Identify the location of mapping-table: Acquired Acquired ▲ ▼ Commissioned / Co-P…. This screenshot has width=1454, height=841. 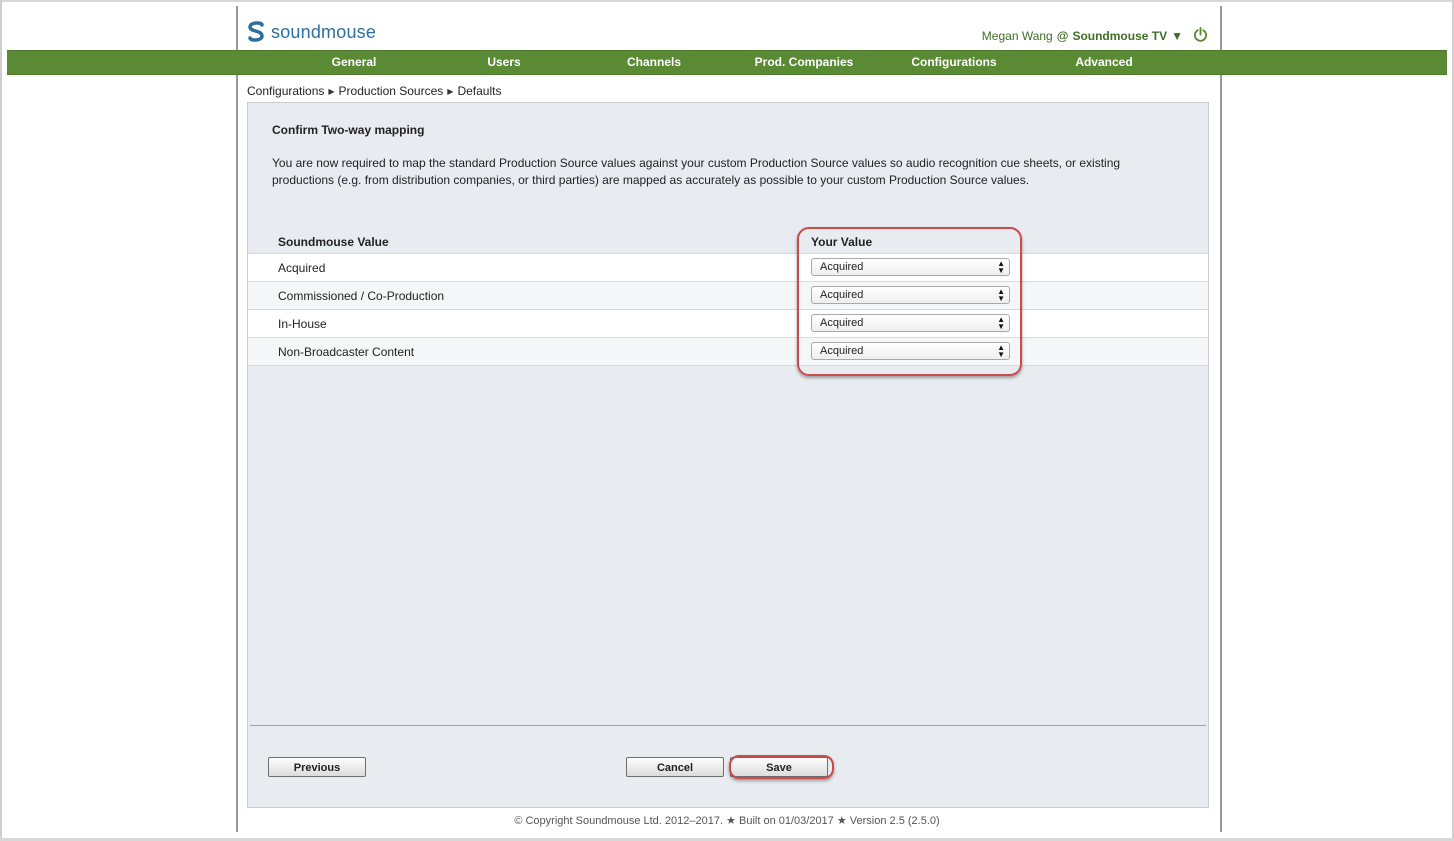
(728, 309).